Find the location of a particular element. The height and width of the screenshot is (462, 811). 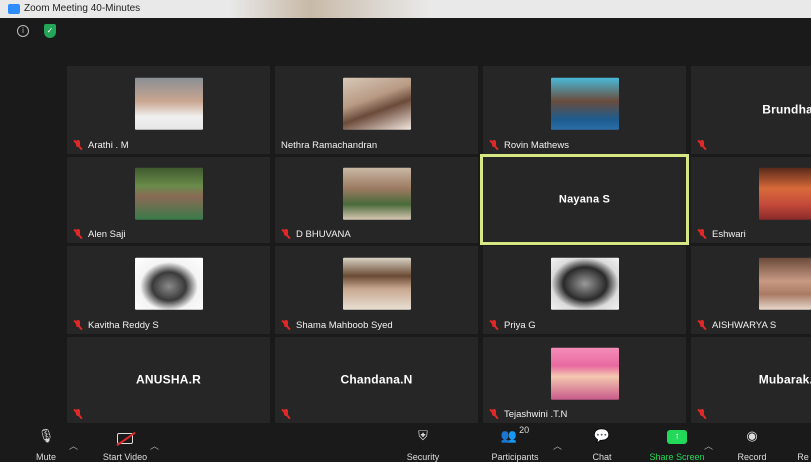

participant-display-name: Brundha is located at coordinates (786, 109).